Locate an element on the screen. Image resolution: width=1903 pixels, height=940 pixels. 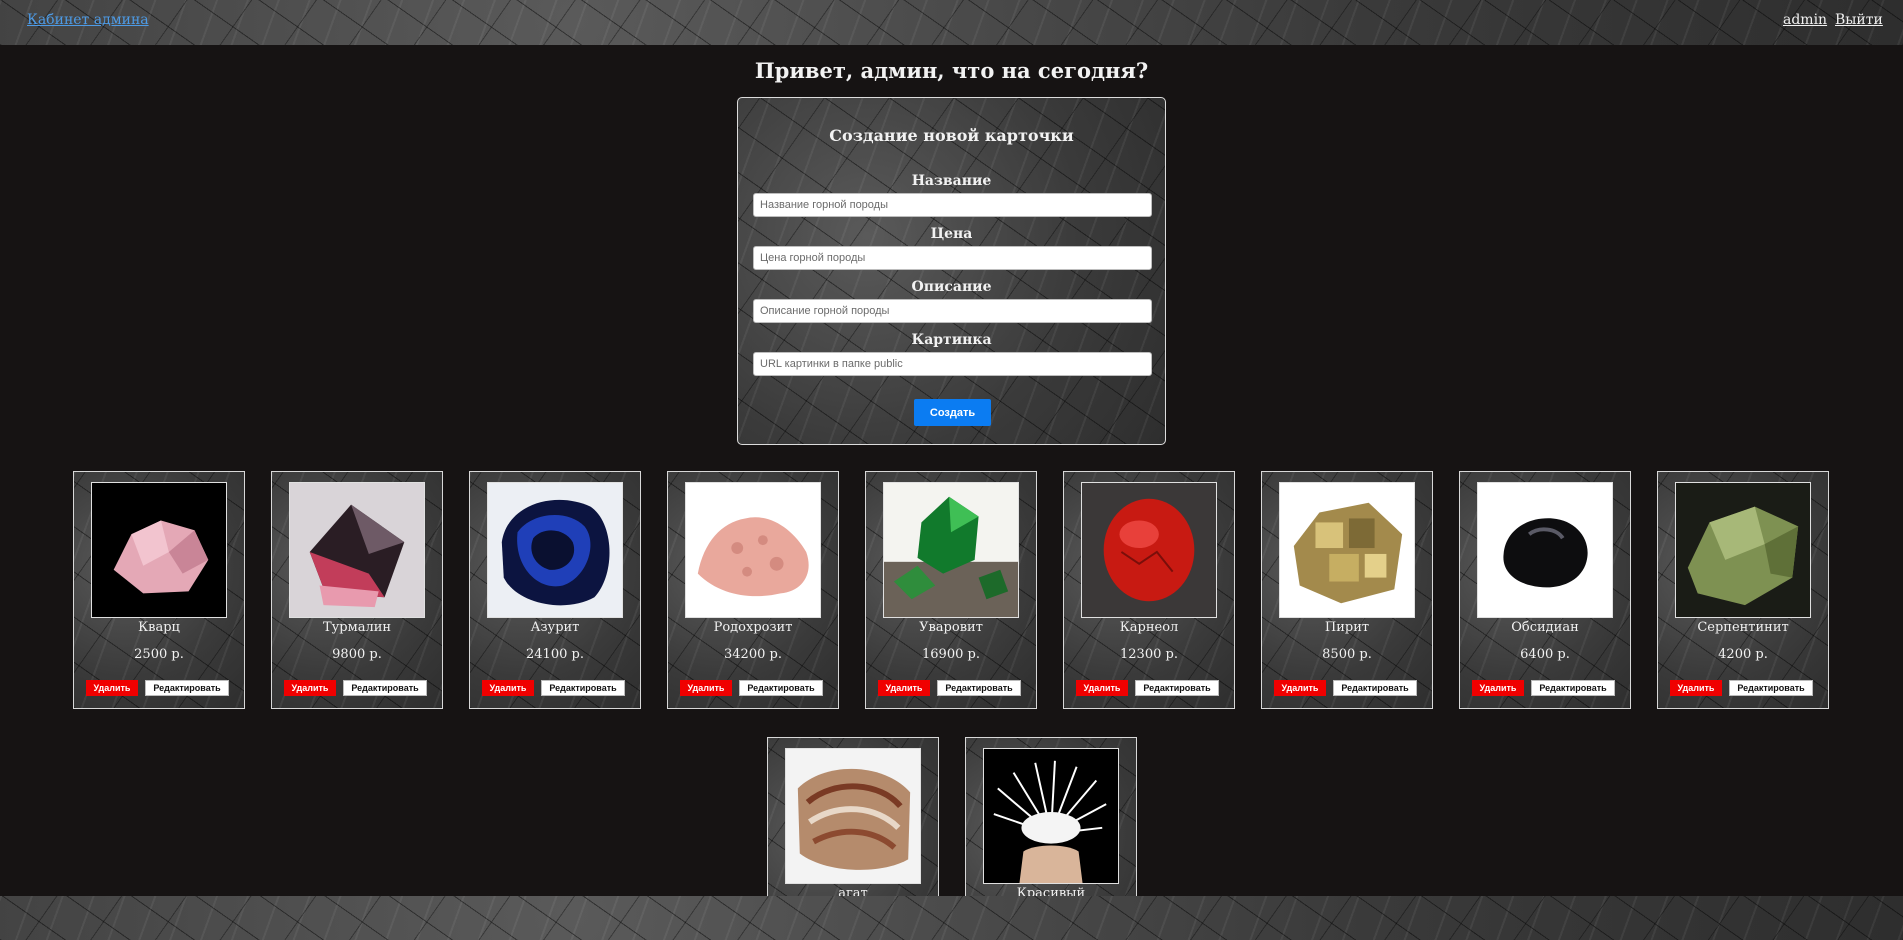
product-card: Уваровит 16900 р. Удалить Редактировать is located at coordinates (951, 590).